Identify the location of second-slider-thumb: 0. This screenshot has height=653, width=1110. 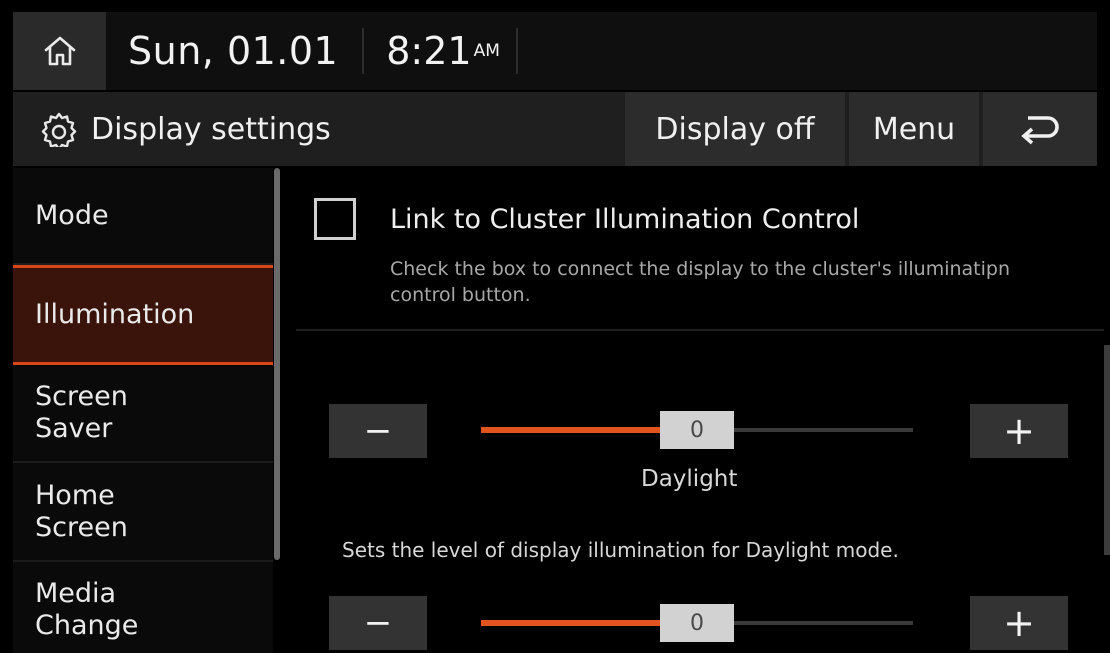
(697, 623).